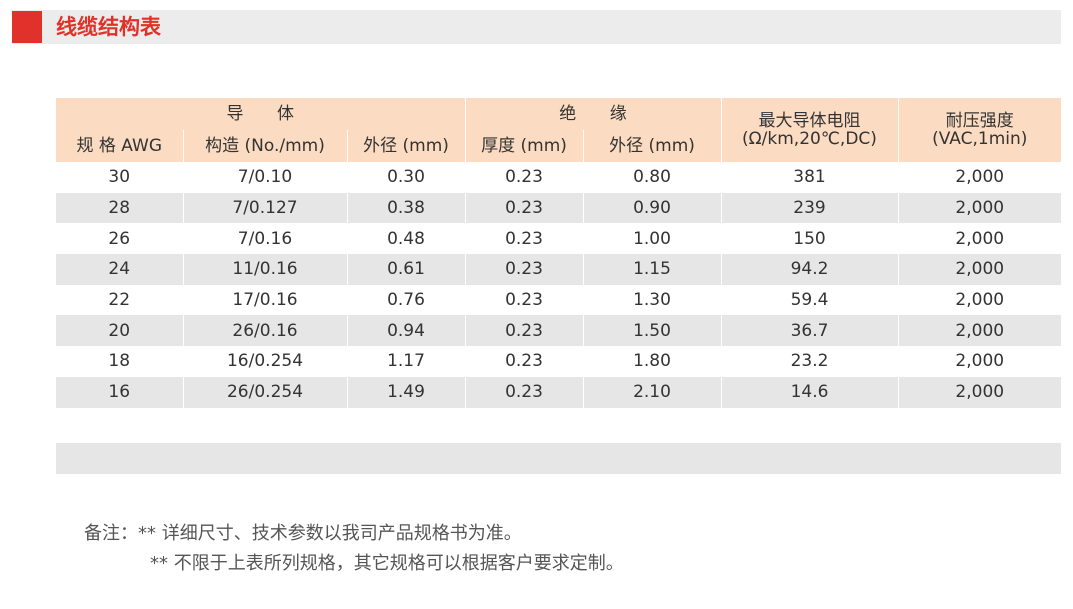  Describe the element at coordinates (524, 146) in the screenshot. I see `header-thickness: 厚度 (mm)` at that location.